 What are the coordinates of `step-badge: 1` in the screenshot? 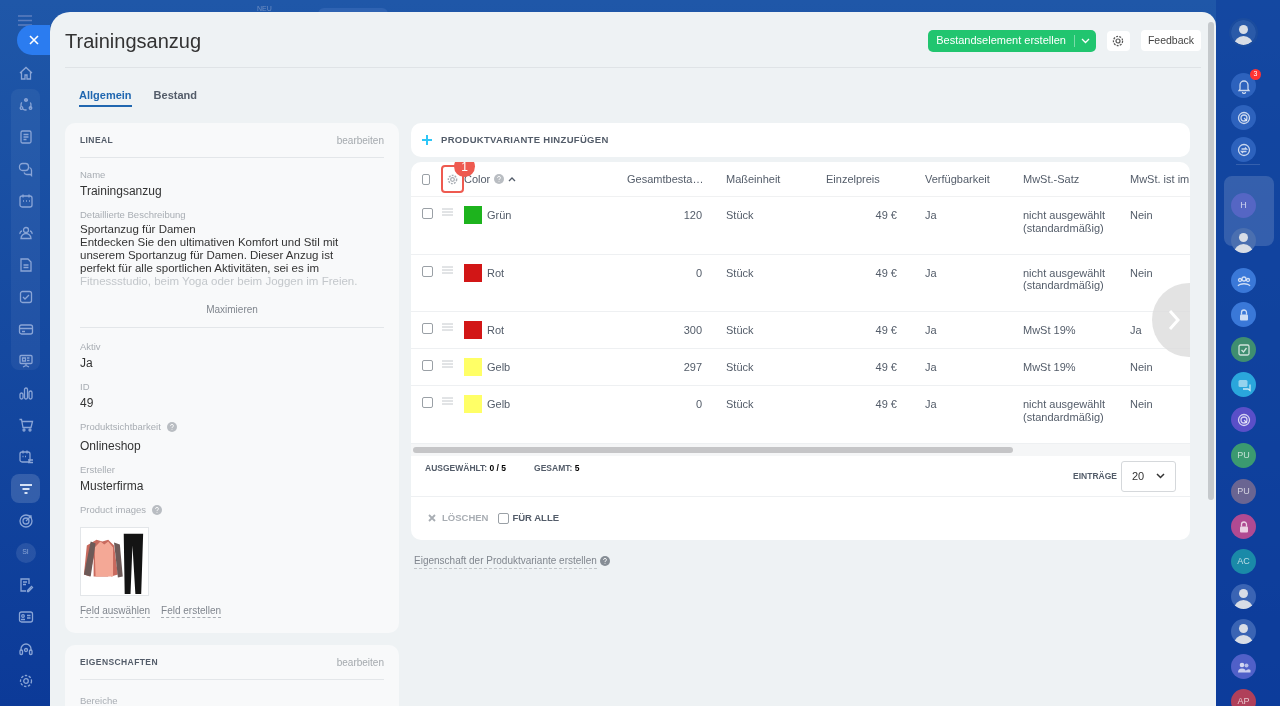 It's located at (464, 169).